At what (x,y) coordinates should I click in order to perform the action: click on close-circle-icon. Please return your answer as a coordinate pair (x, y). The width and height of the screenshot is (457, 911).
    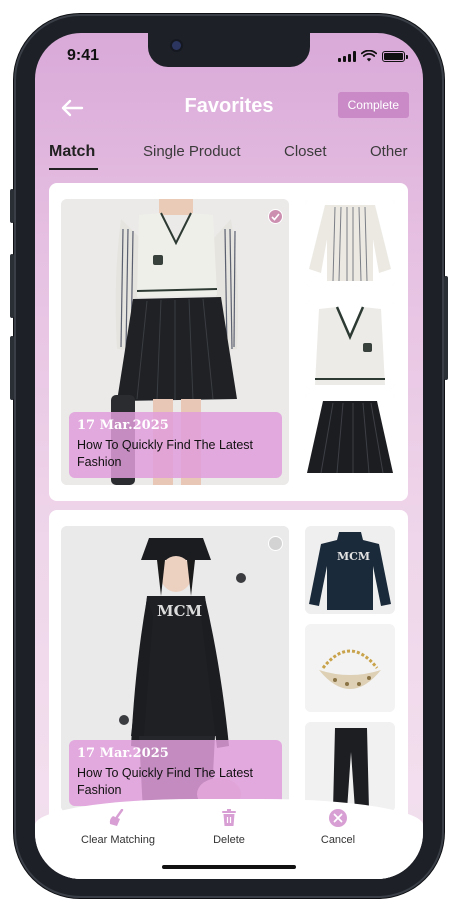
    Looking at the image, I should click on (338, 818).